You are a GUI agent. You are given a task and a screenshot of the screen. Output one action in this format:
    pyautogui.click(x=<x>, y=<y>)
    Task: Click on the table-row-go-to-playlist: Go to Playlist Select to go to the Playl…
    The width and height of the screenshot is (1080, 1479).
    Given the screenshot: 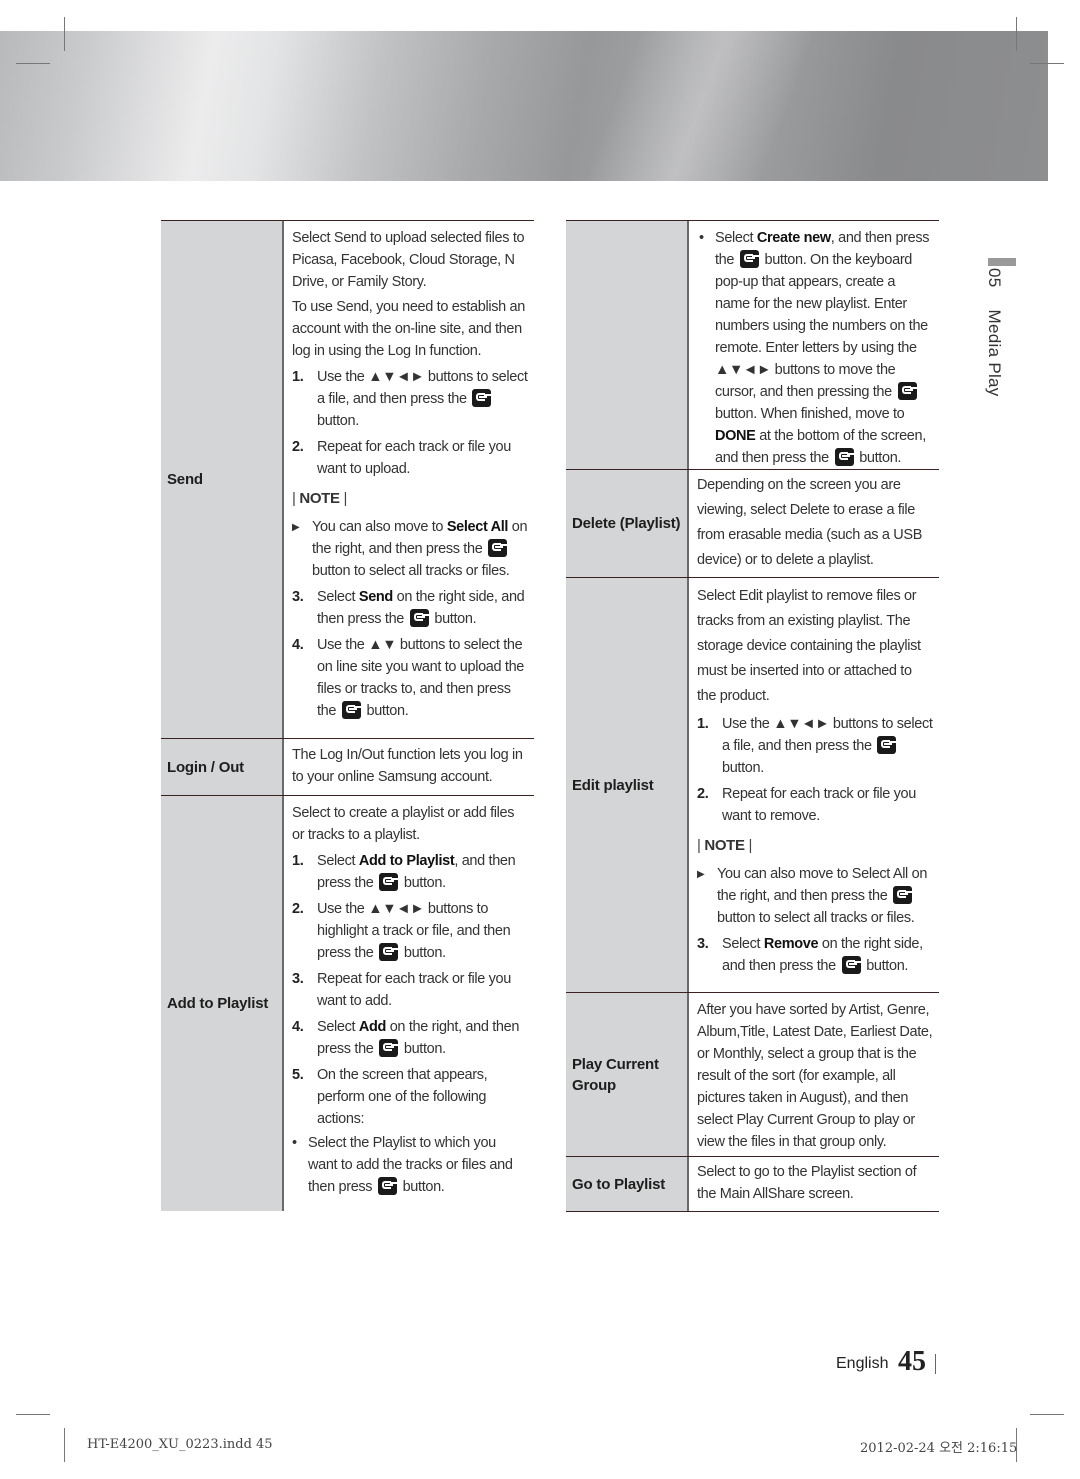 What is the action you would take?
    pyautogui.click(x=752, y=1184)
    